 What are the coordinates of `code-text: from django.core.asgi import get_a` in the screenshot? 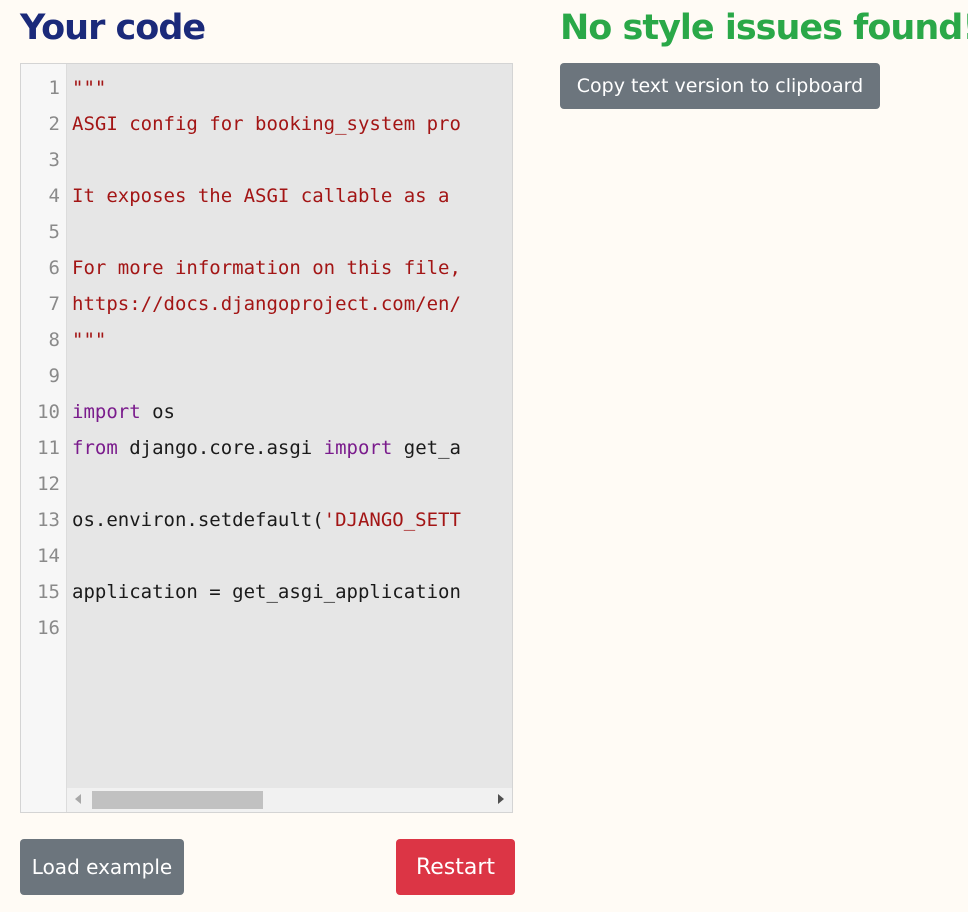 It's located at (266, 448).